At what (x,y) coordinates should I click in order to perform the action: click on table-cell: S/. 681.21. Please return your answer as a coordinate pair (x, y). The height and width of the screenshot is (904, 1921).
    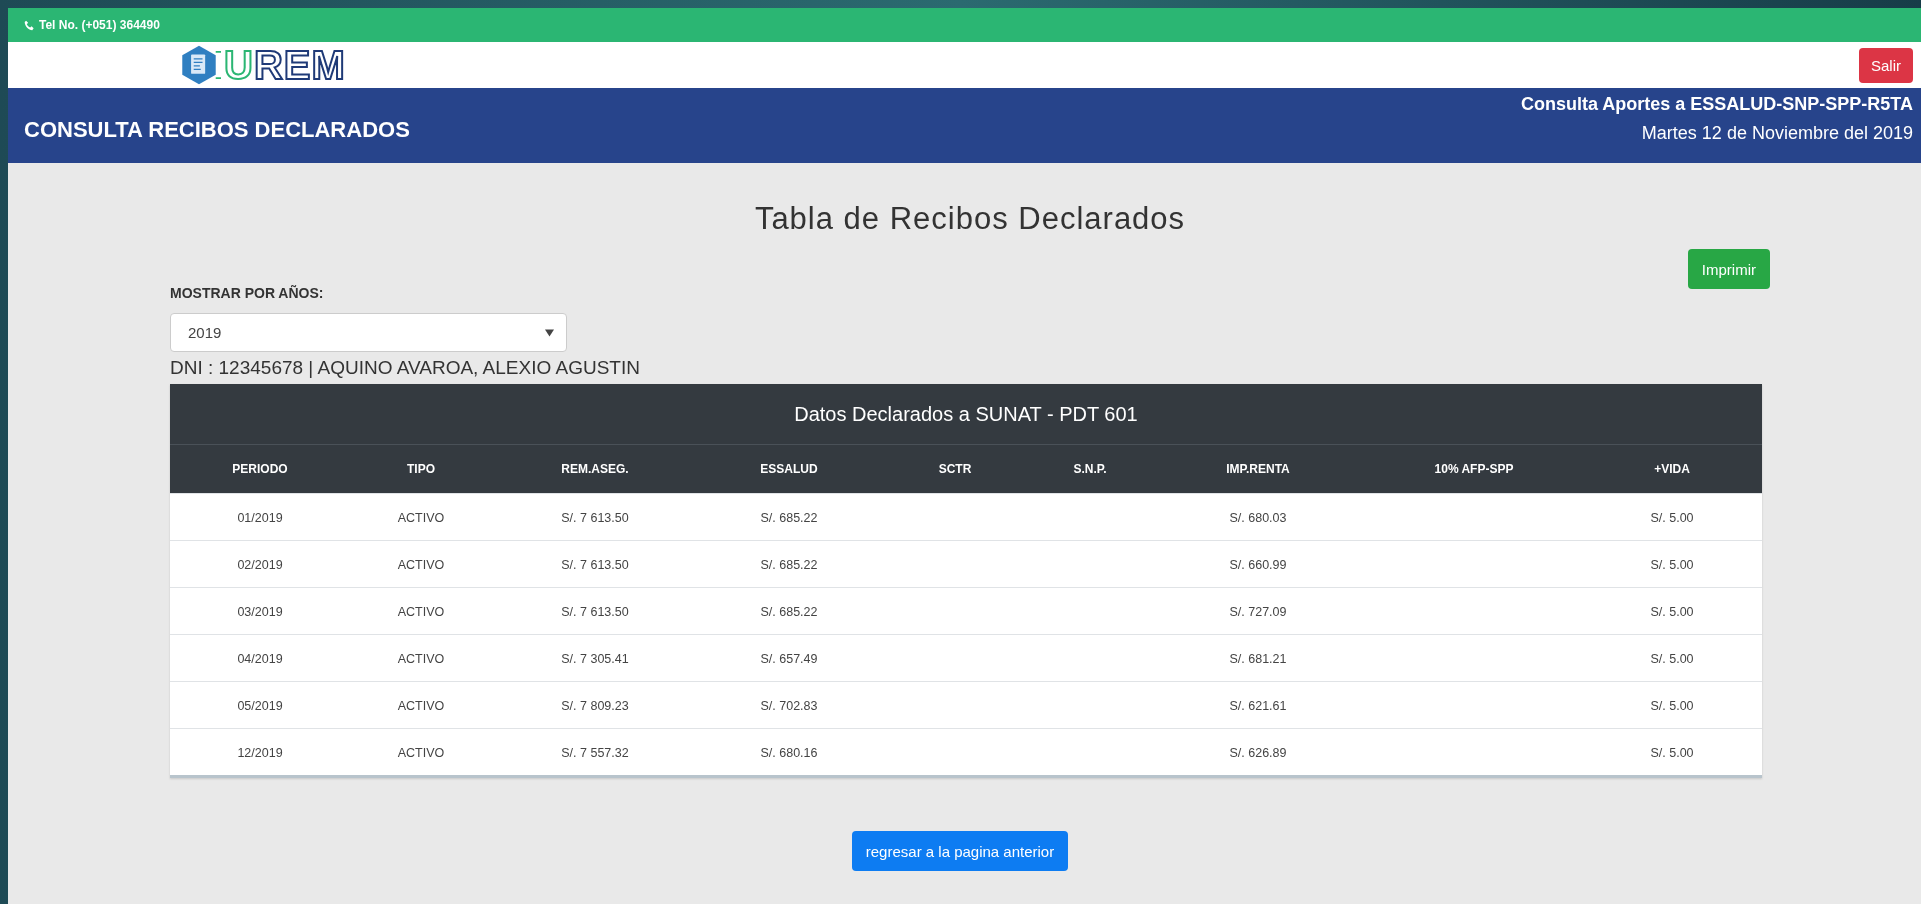
    Looking at the image, I should click on (1258, 659).